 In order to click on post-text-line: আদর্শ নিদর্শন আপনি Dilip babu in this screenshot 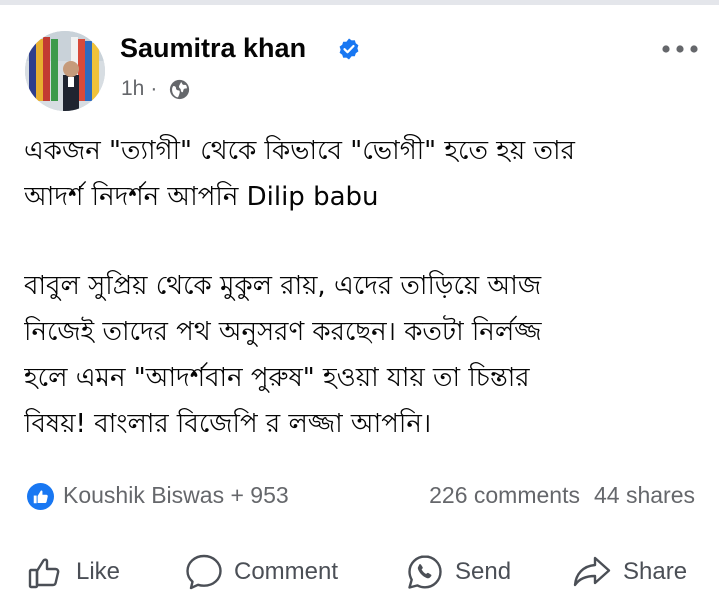, I will do `click(201, 197)`.